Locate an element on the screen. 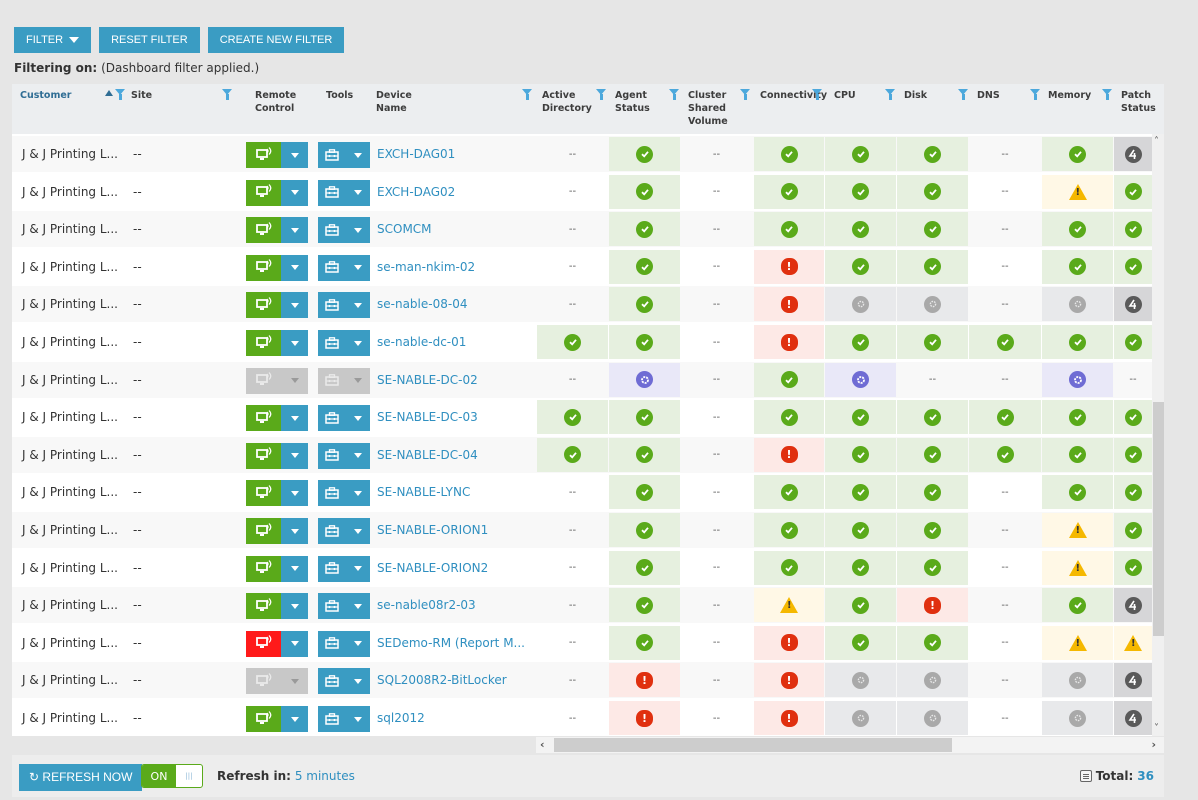 The height and width of the screenshot is (800, 1198). device-name-link: EXCH-DAG01 is located at coordinates (416, 154).